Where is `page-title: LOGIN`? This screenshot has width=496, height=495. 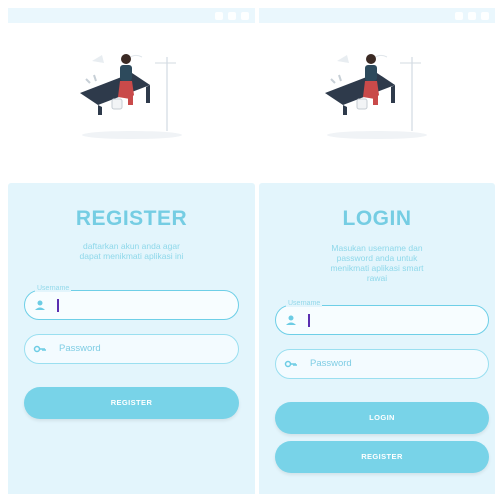
page-title: LOGIN is located at coordinates (377, 218).